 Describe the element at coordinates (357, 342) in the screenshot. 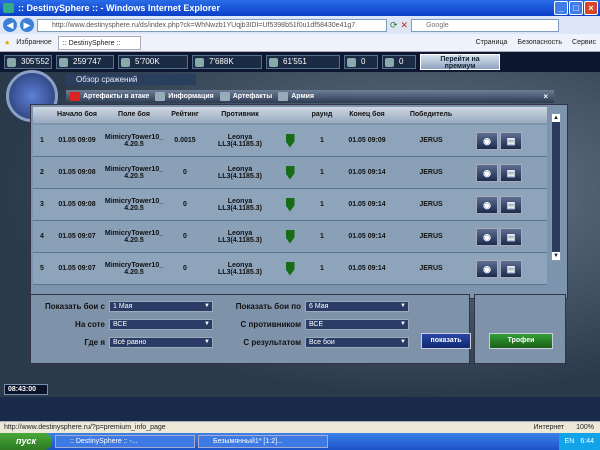

I see `result-select: Все бои` at that location.